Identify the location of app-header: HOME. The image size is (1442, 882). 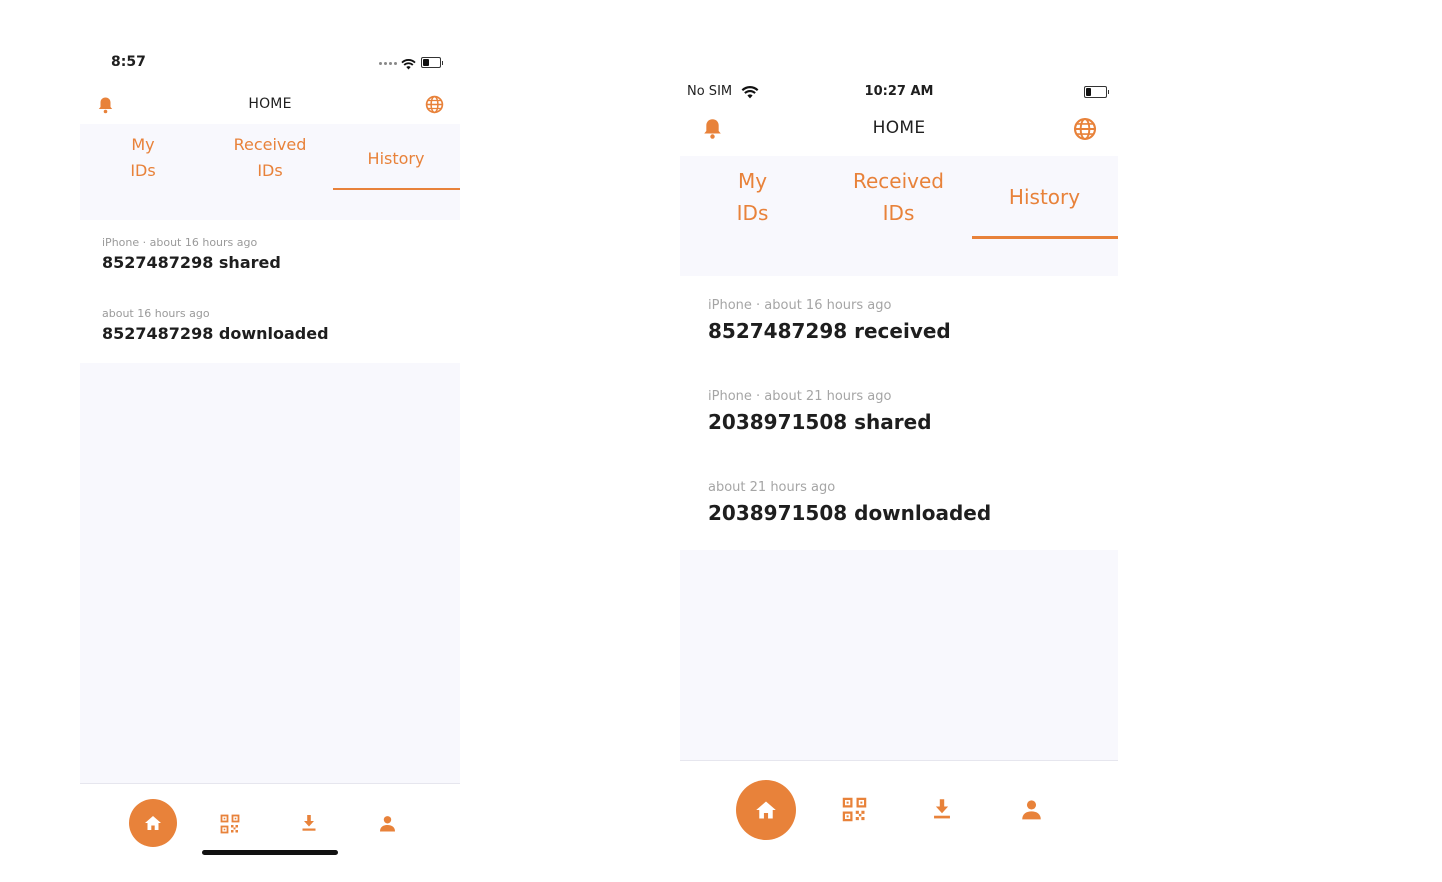
(270, 105).